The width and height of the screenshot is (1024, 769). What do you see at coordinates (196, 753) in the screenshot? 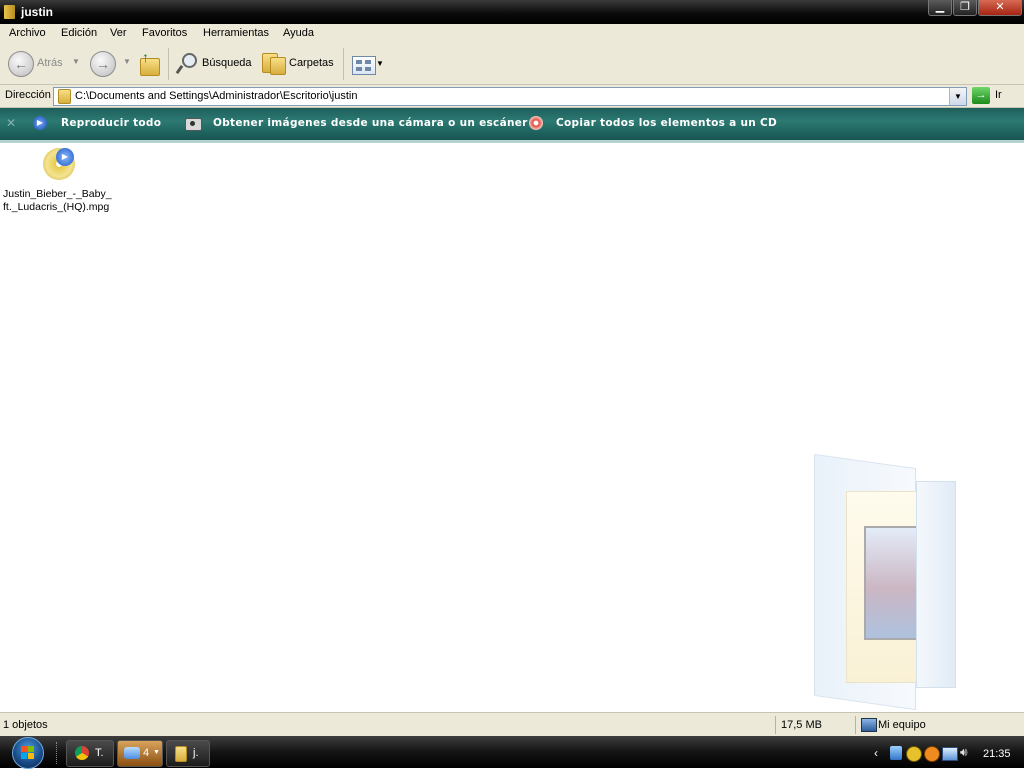
I see `taskbar-button-label: j.` at bounding box center [196, 753].